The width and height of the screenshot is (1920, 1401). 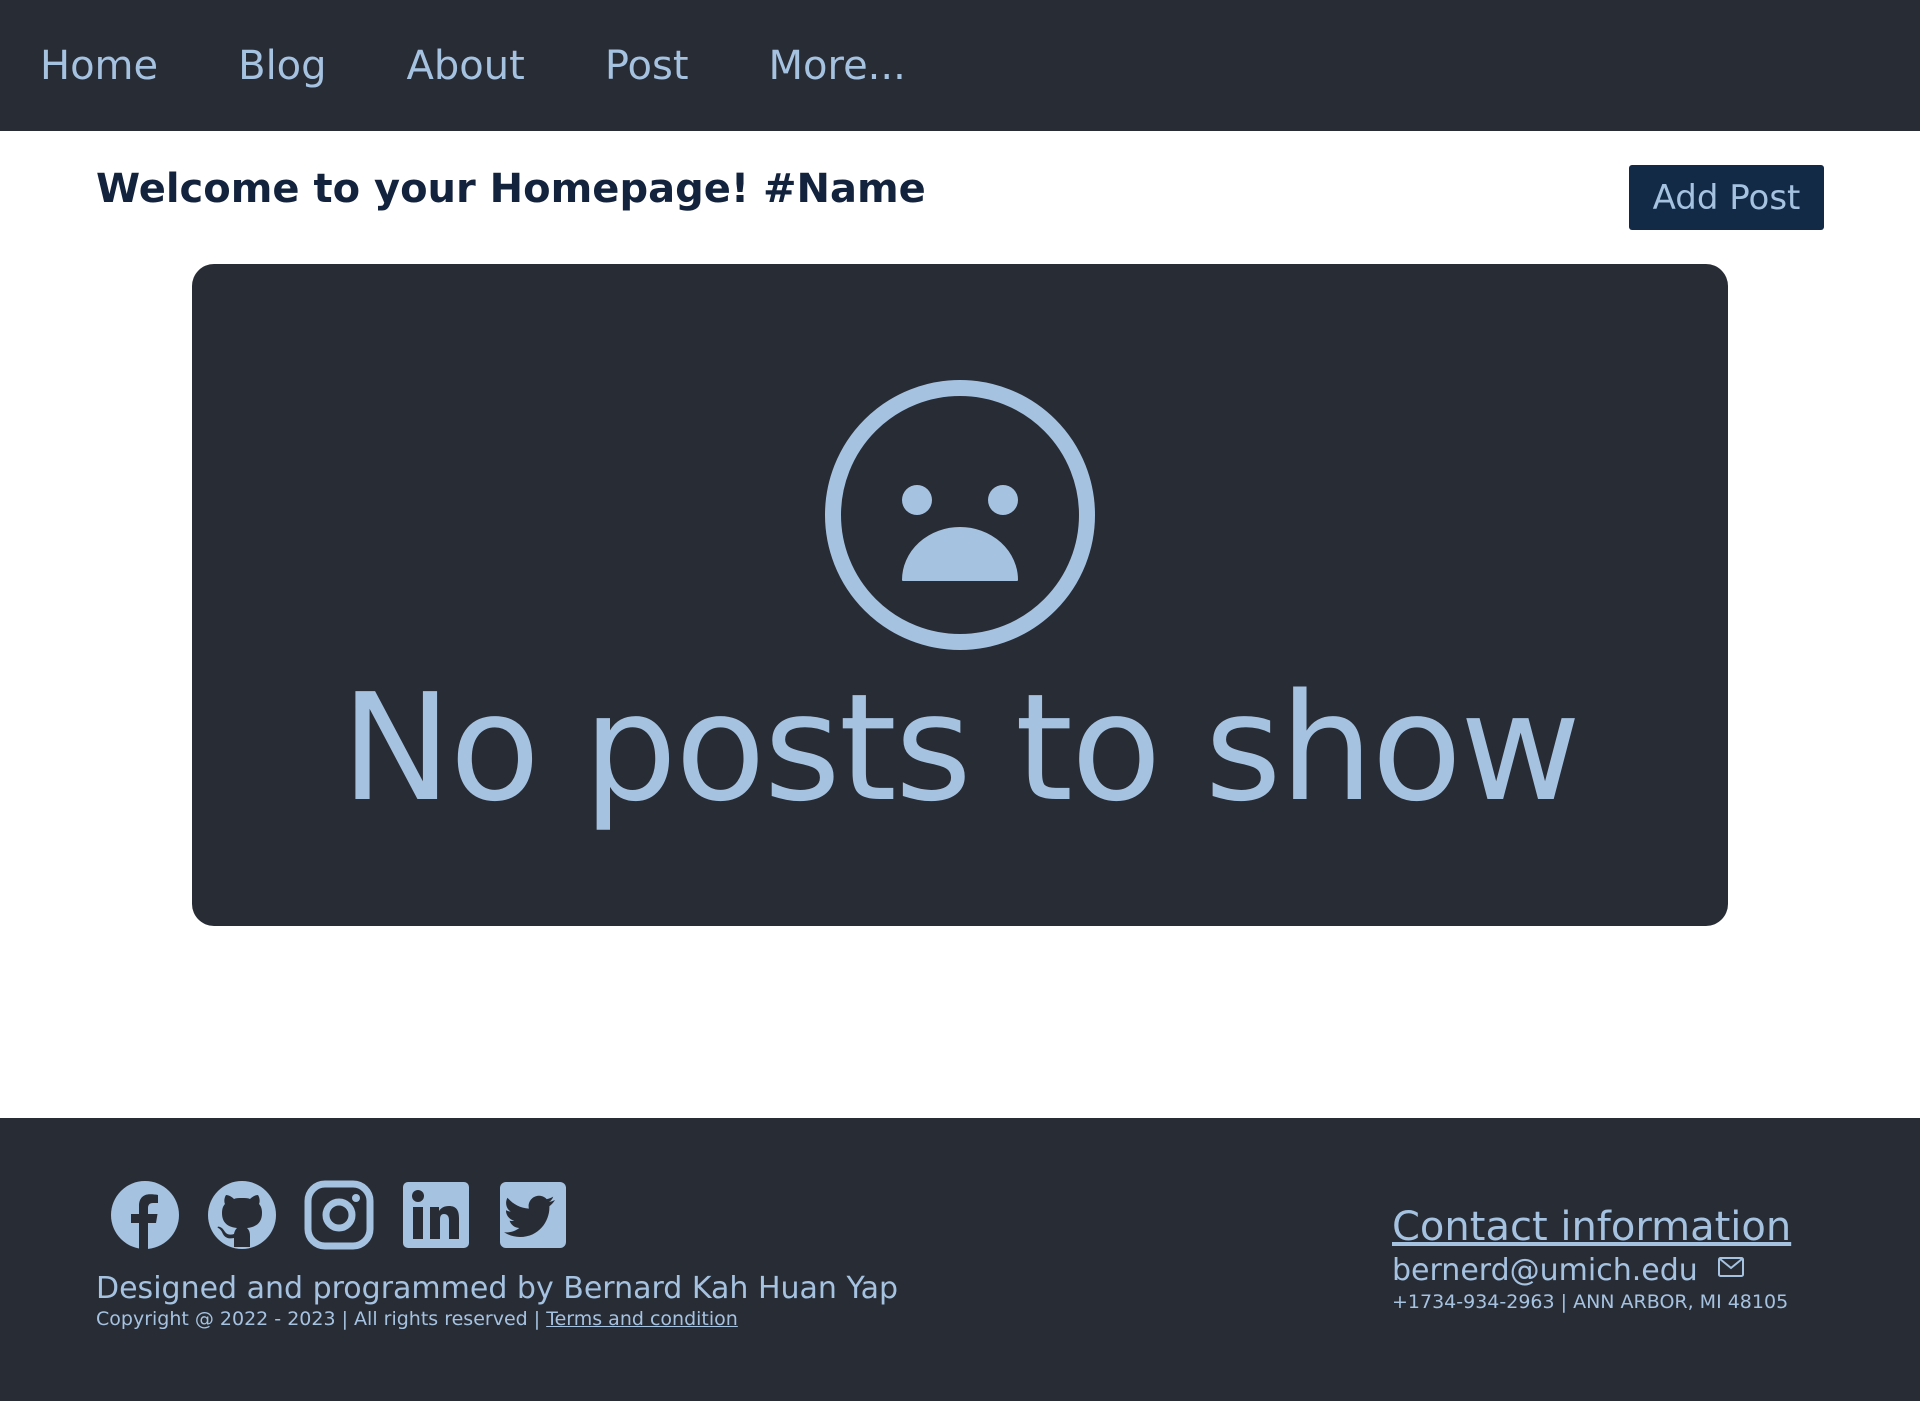 I want to click on social-links, so click(x=352, y=1215).